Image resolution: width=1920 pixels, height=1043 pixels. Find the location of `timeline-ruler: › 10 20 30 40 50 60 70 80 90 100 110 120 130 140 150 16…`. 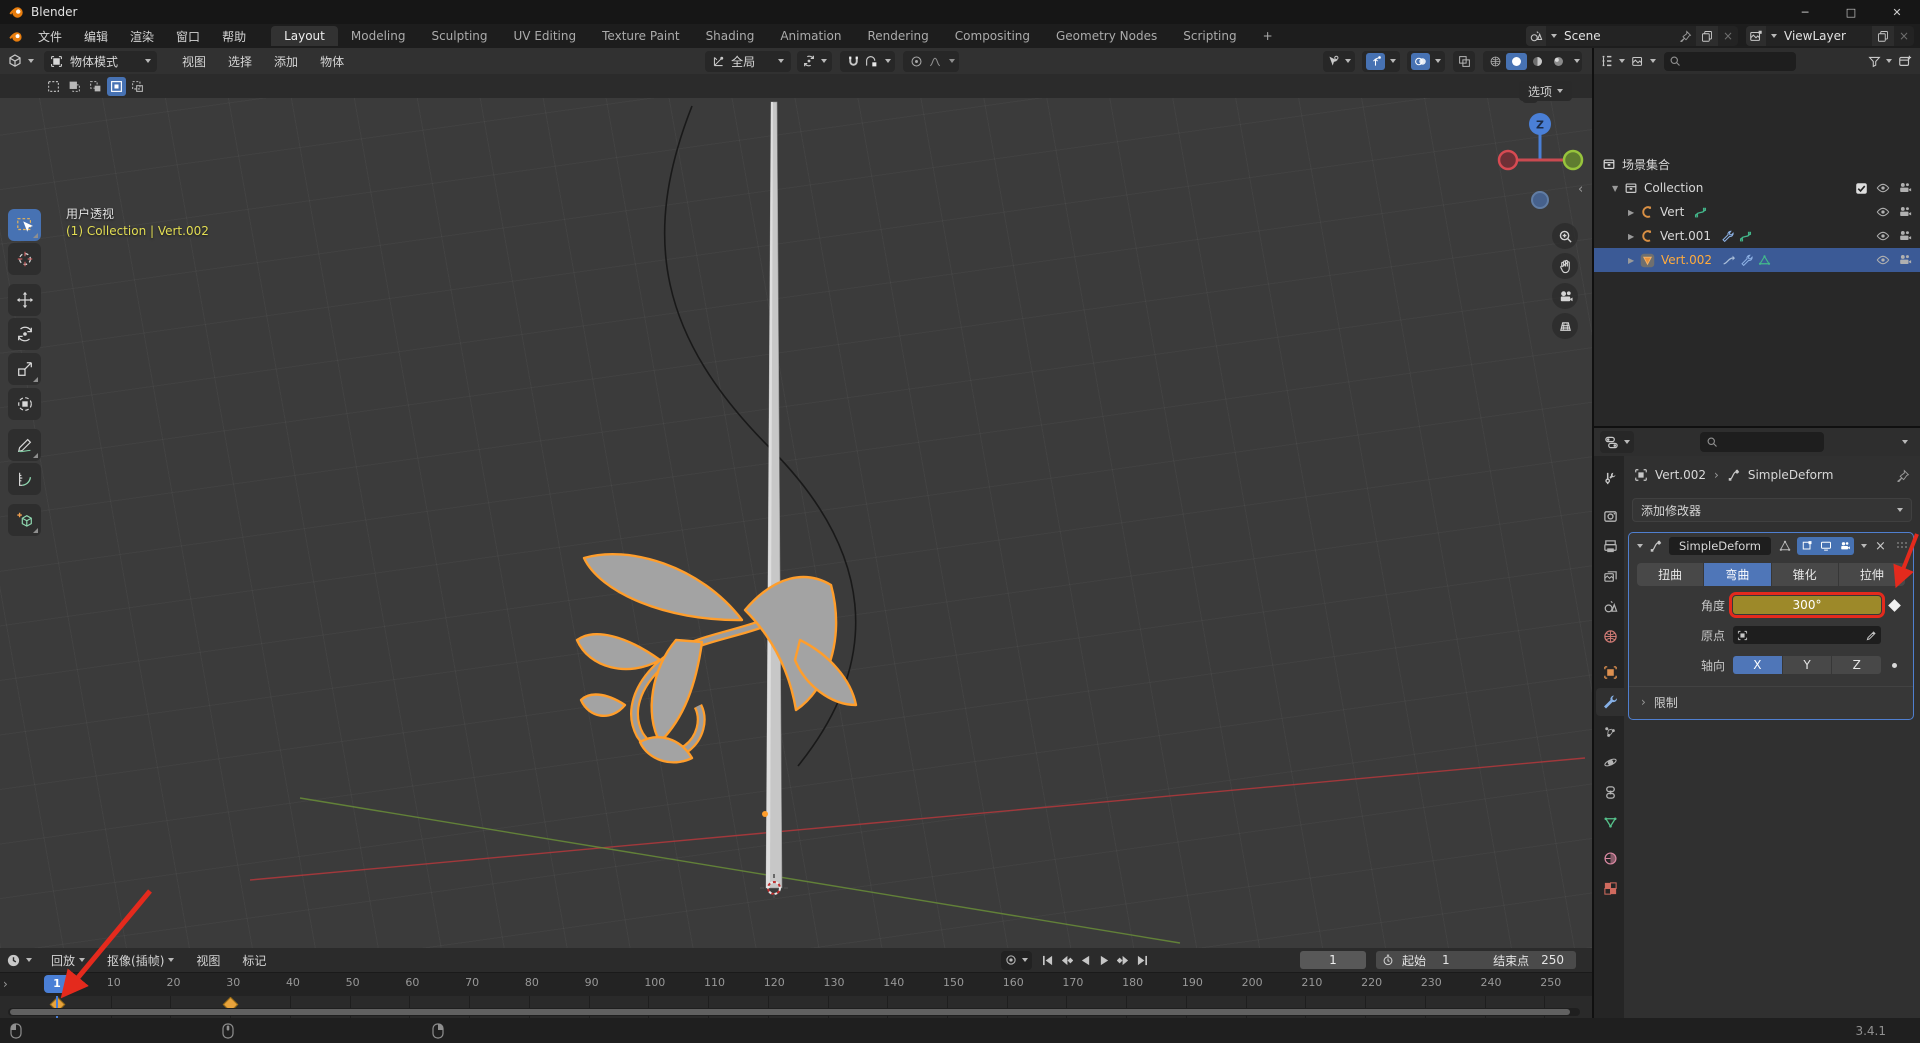

timeline-ruler: › 10 20 30 40 50 60 70 80 90 100 110 120 130 140 150 16… is located at coordinates (796, 984).